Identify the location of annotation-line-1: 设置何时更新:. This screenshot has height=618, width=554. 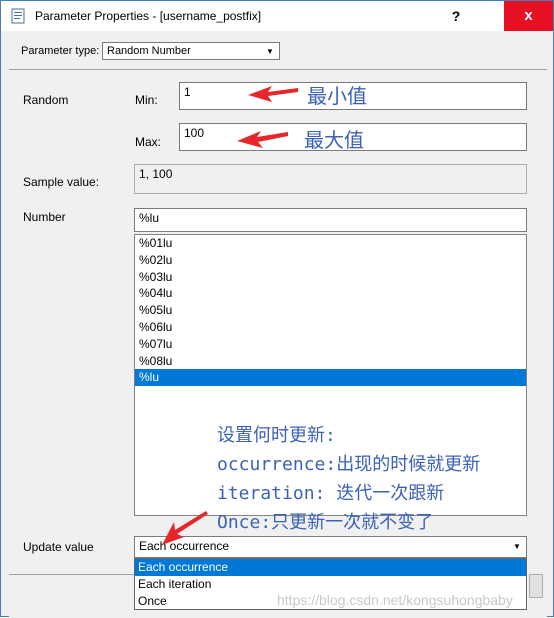
(276, 435).